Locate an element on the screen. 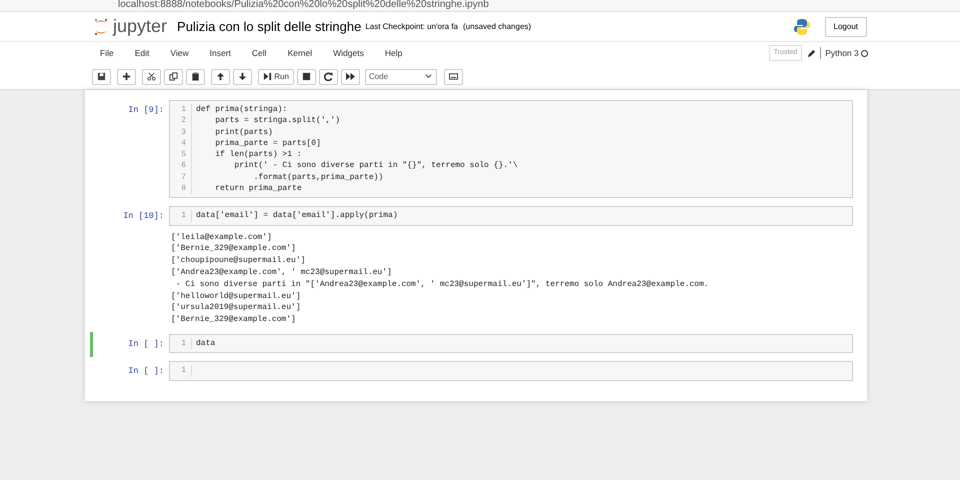  menu-item: Edit is located at coordinates (142, 53).